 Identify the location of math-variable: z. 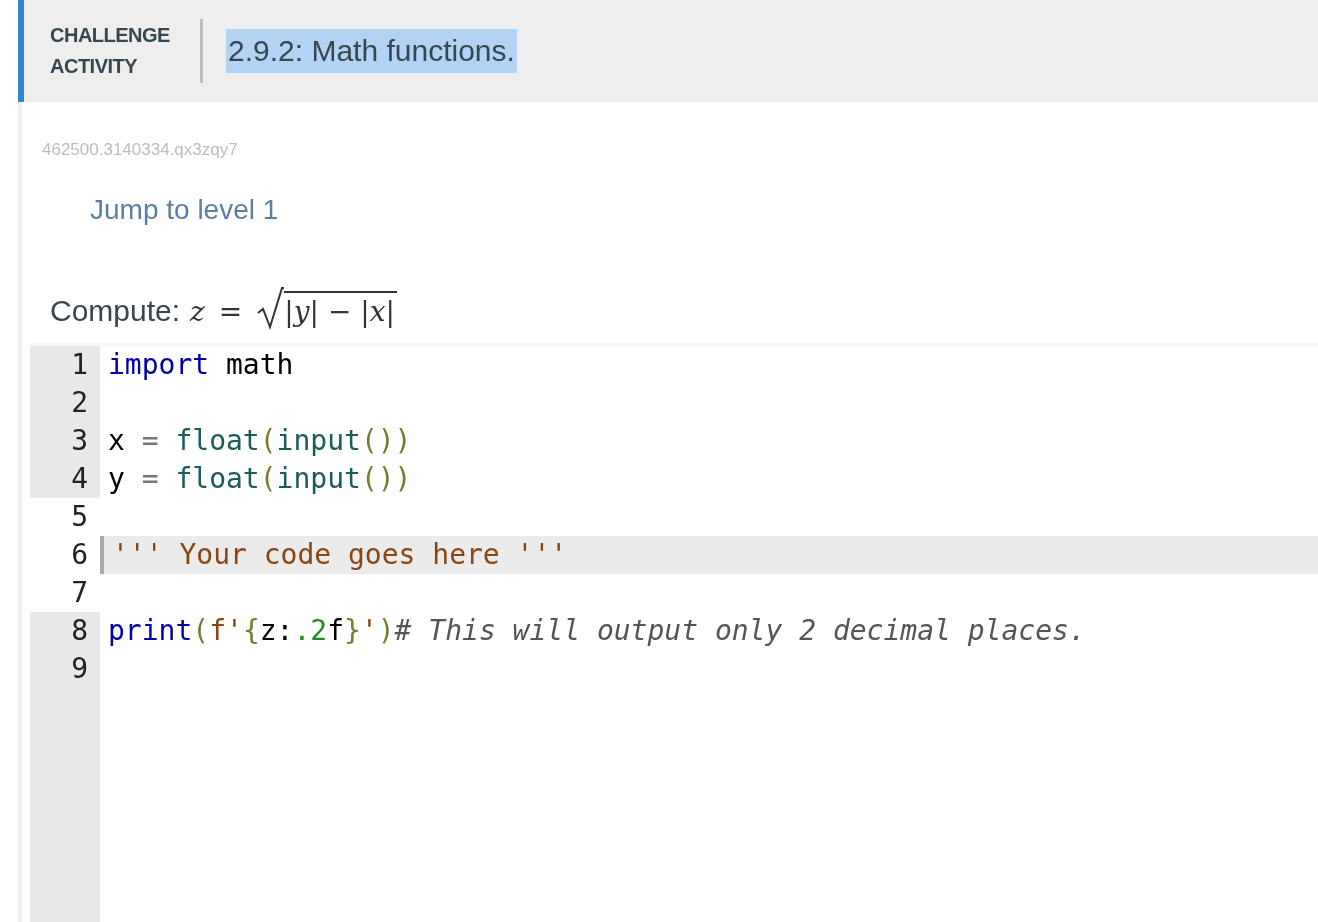
(197, 311).